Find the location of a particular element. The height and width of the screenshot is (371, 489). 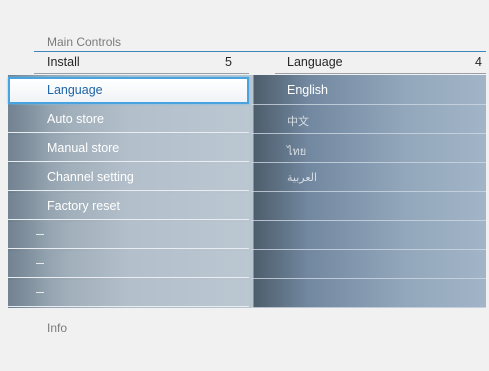

right-header-count: 4 is located at coordinates (478, 62).